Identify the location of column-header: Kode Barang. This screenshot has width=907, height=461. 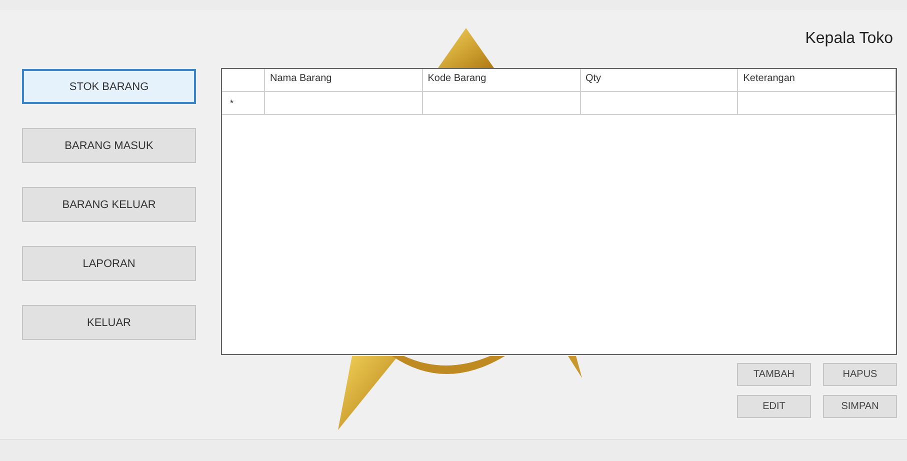
(501, 80).